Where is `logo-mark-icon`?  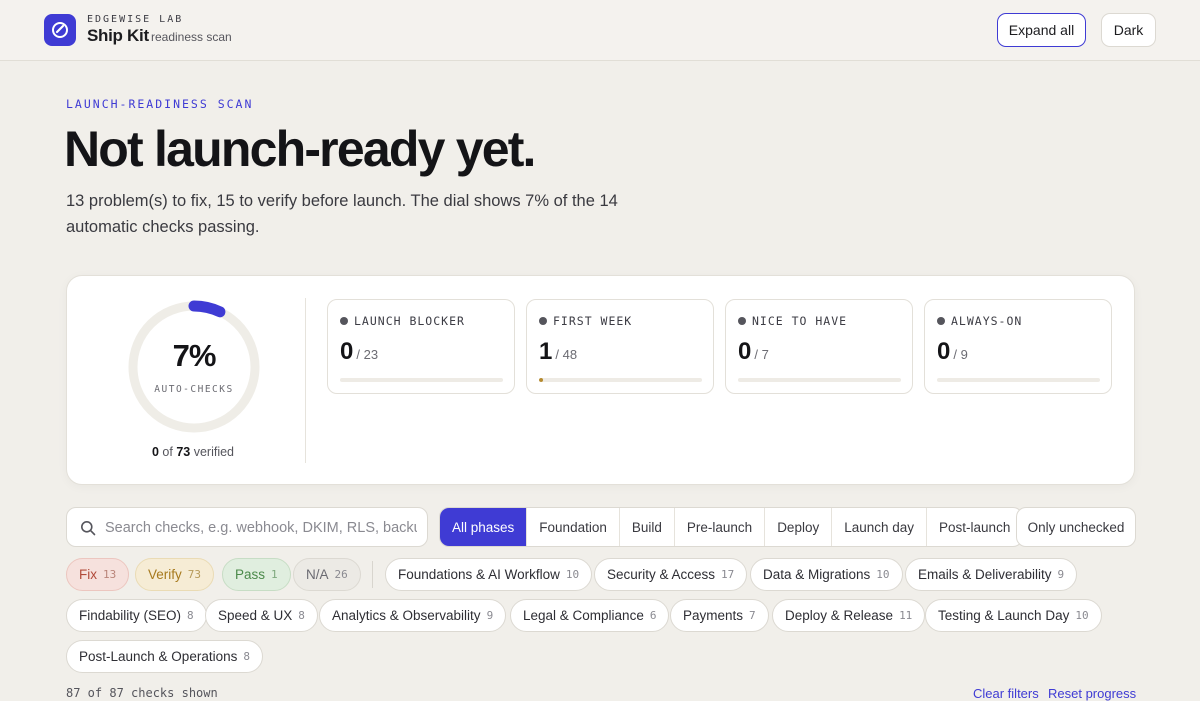
logo-mark-icon is located at coordinates (60, 30).